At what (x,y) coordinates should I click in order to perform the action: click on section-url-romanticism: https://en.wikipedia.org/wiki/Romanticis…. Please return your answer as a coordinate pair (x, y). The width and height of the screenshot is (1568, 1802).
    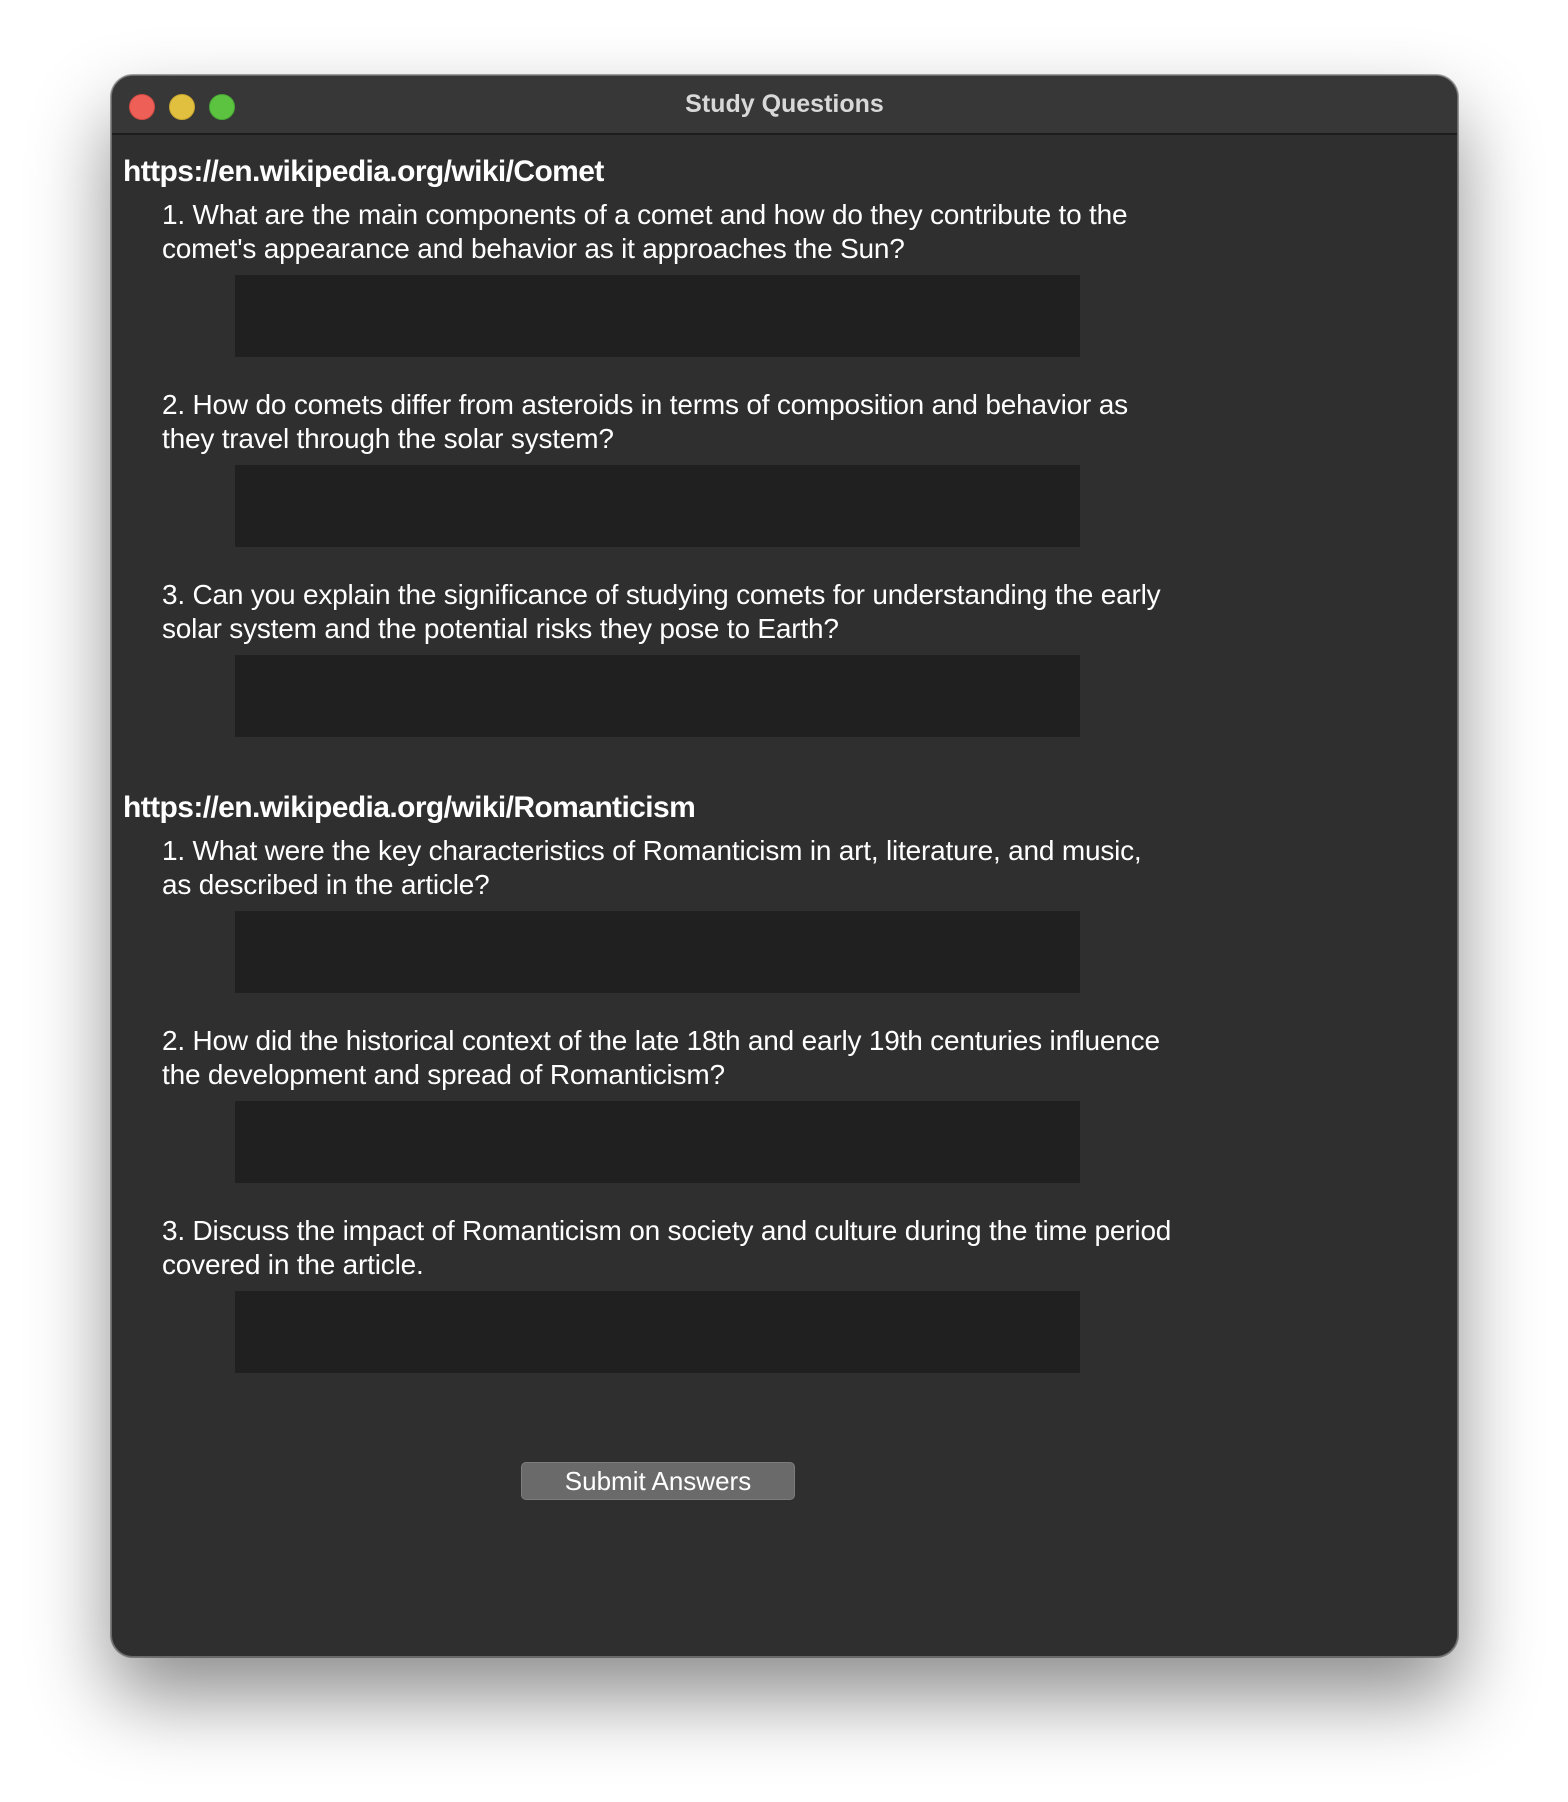
    Looking at the image, I should click on (409, 807).